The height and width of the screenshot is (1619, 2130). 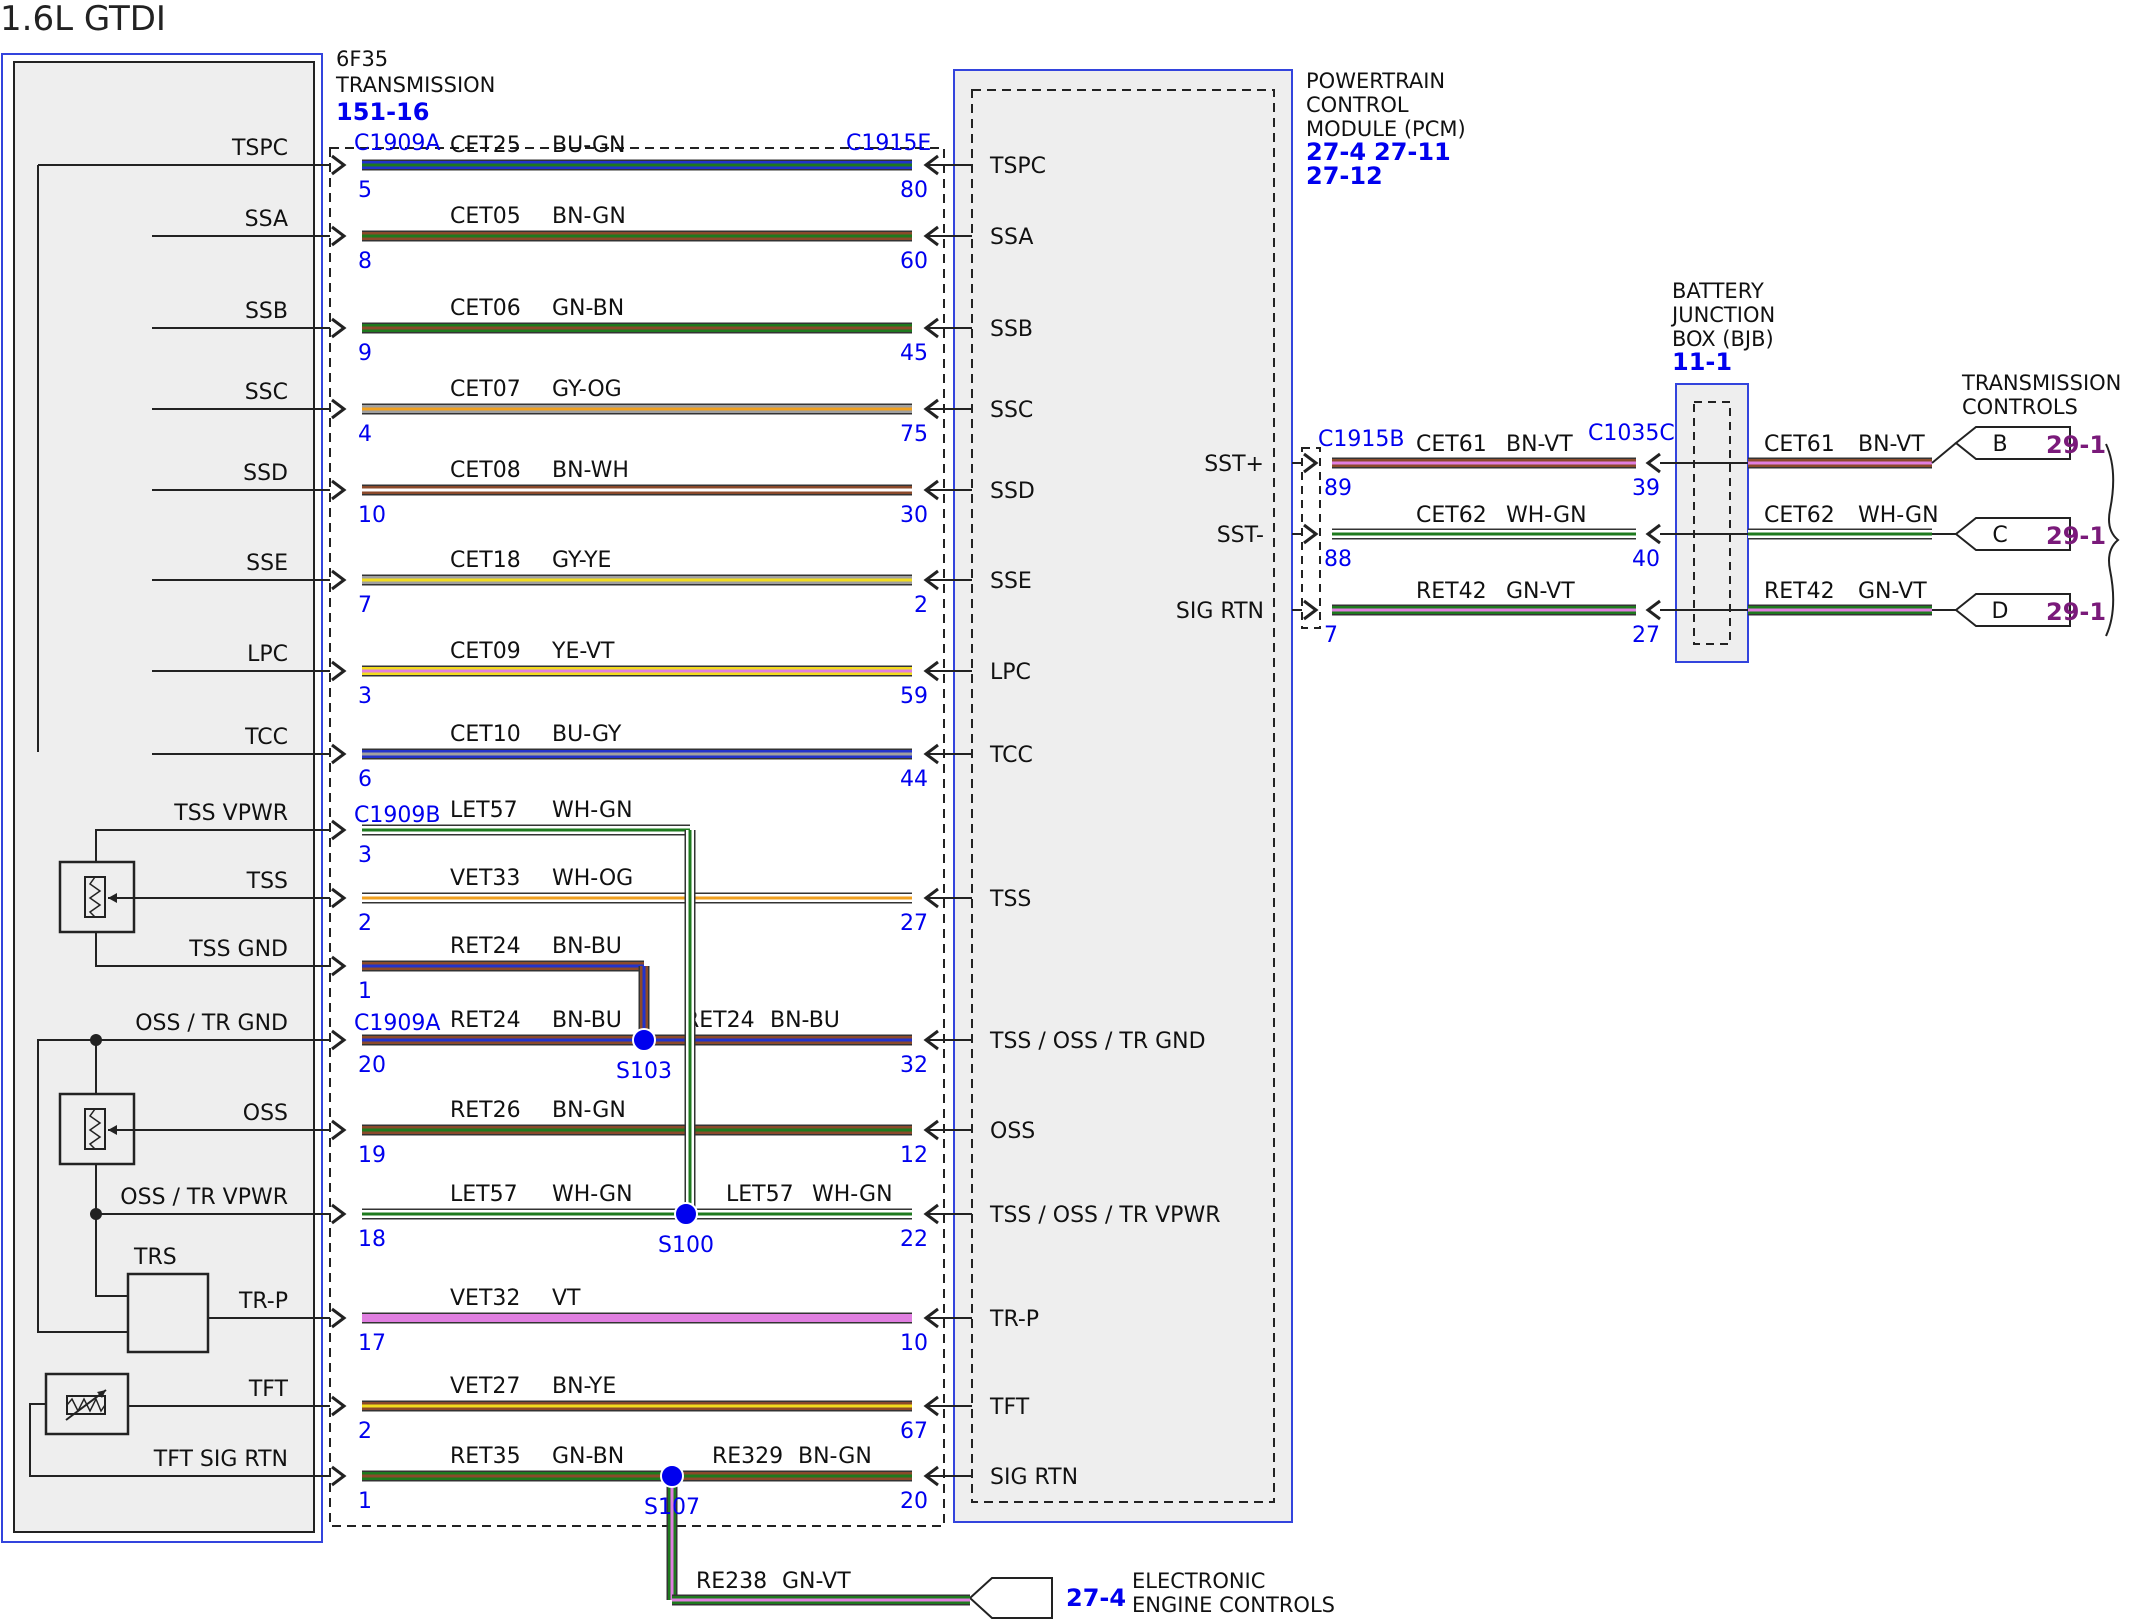 What do you see at coordinates (365, 1431) in the screenshot?
I see `trans-pin-number: 2` at bounding box center [365, 1431].